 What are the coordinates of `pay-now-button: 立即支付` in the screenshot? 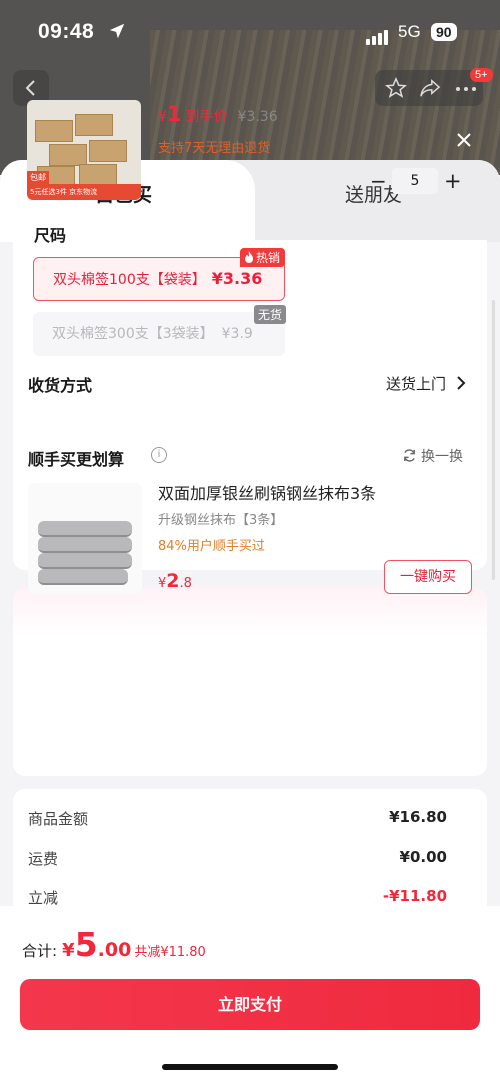 It's located at (250, 1004).